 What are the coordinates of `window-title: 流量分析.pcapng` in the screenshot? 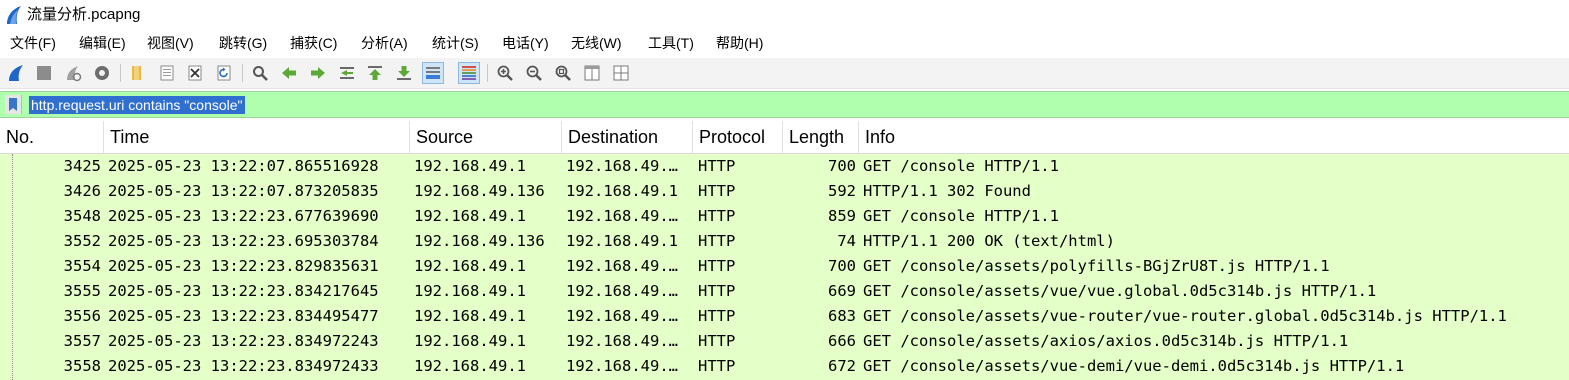 It's located at (84, 14).